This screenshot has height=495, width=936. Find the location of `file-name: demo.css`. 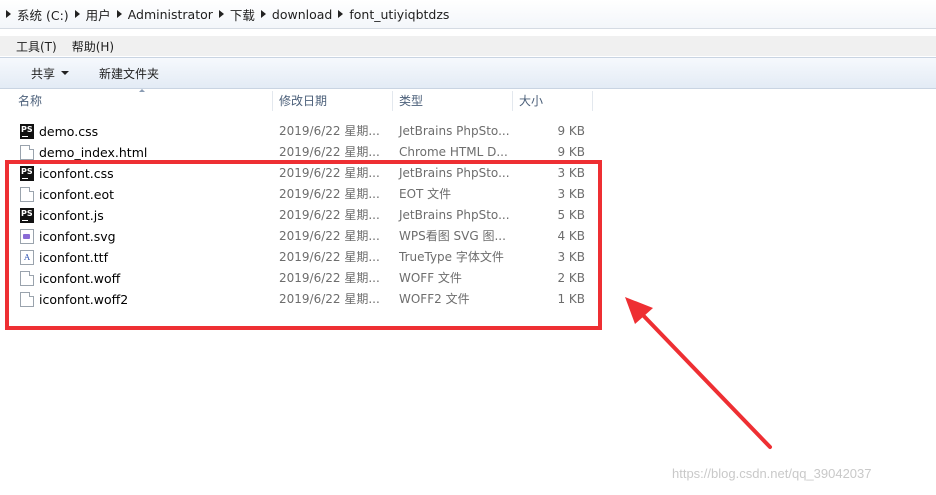

file-name: demo.css is located at coordinates (69, 131).